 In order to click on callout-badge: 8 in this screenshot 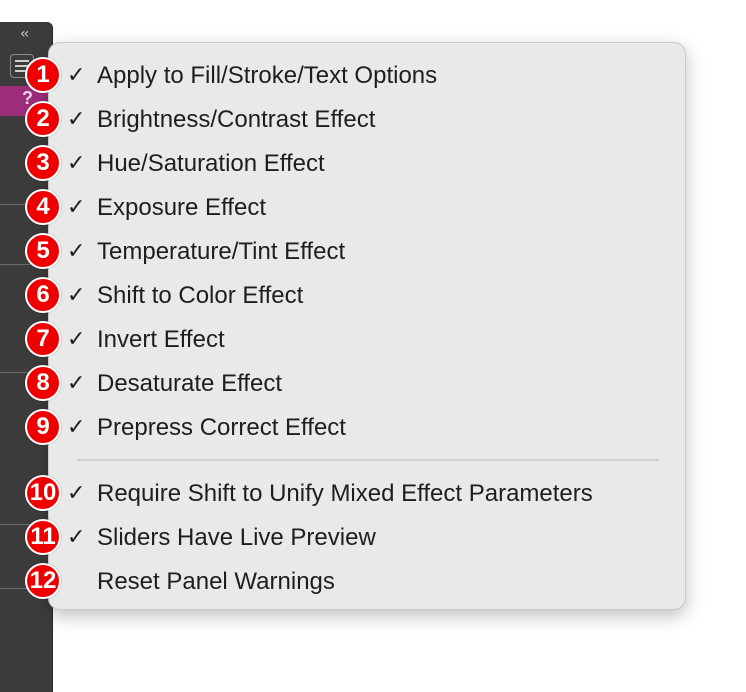, I will do `click(43, 383)`.